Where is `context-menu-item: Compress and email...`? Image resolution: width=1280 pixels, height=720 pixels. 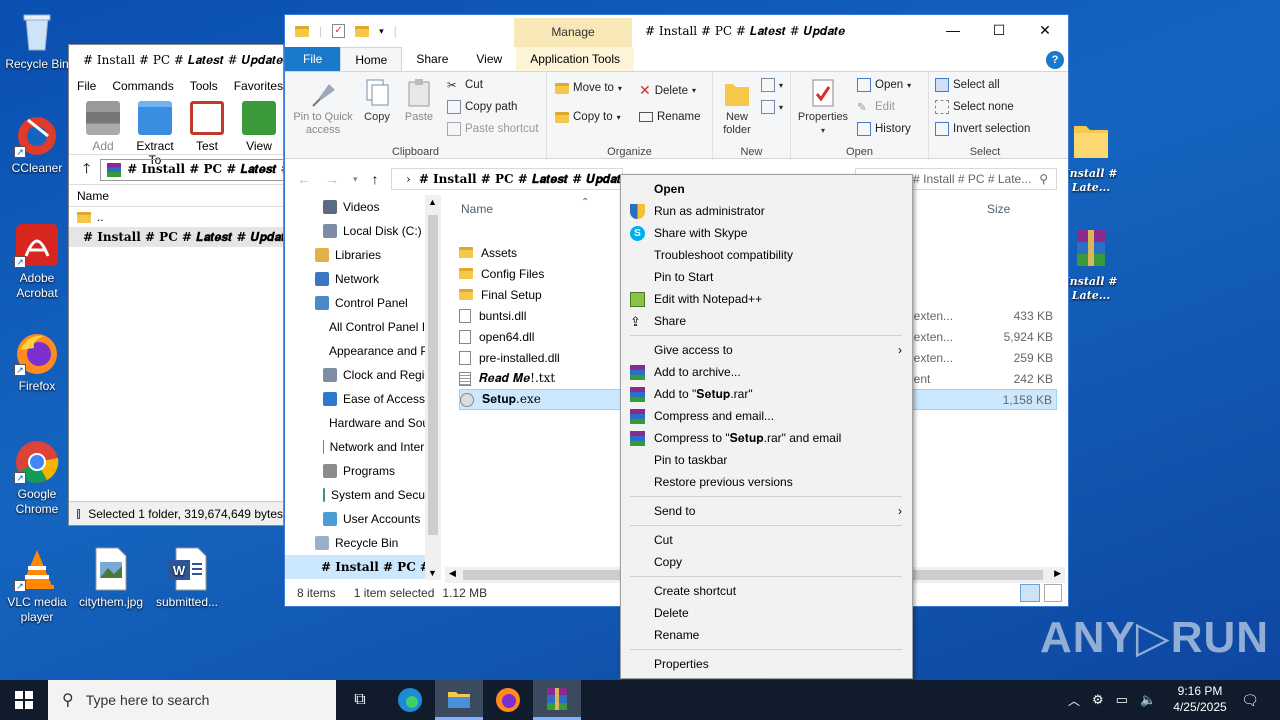 context-menu-item: Compress and email... is located at coordinates (766, 416).